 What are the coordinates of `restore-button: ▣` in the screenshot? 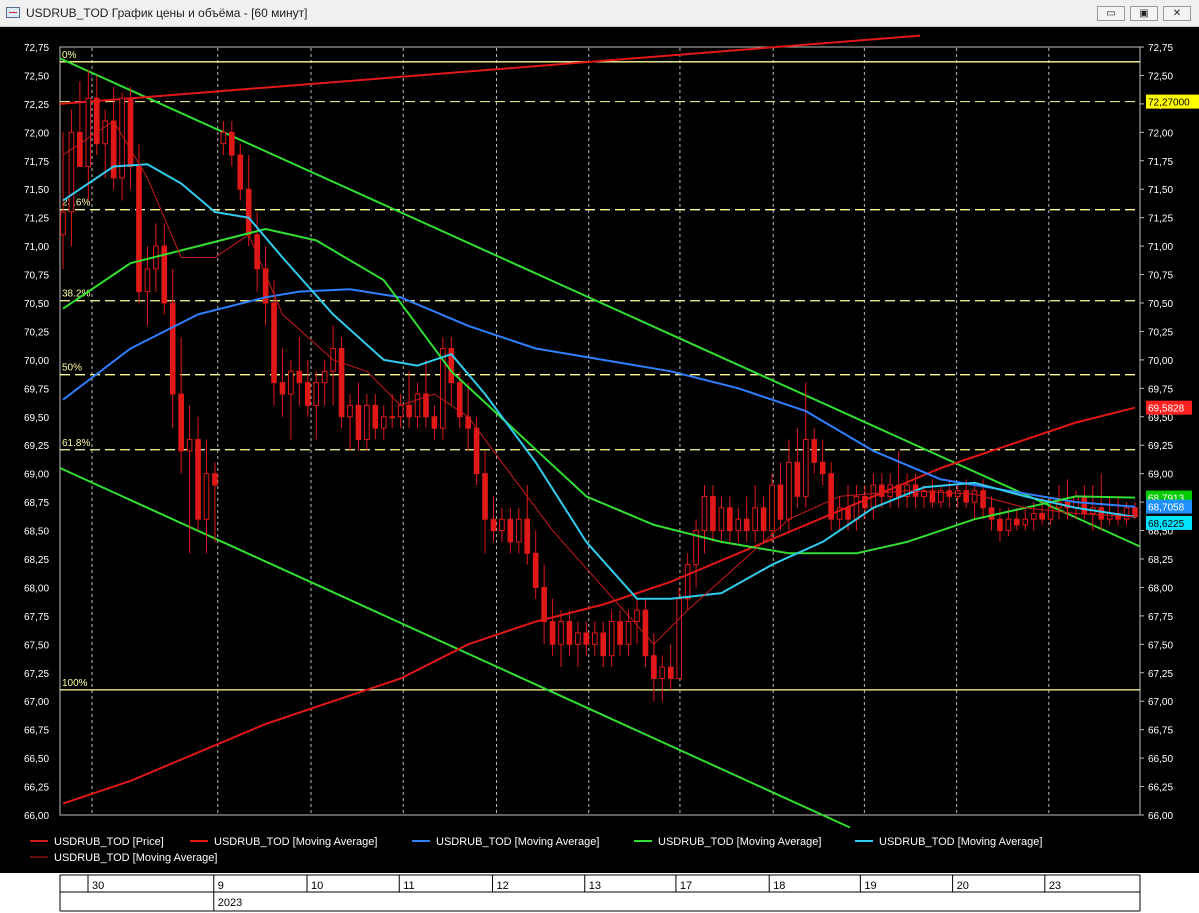 It's located at (1144, 13).